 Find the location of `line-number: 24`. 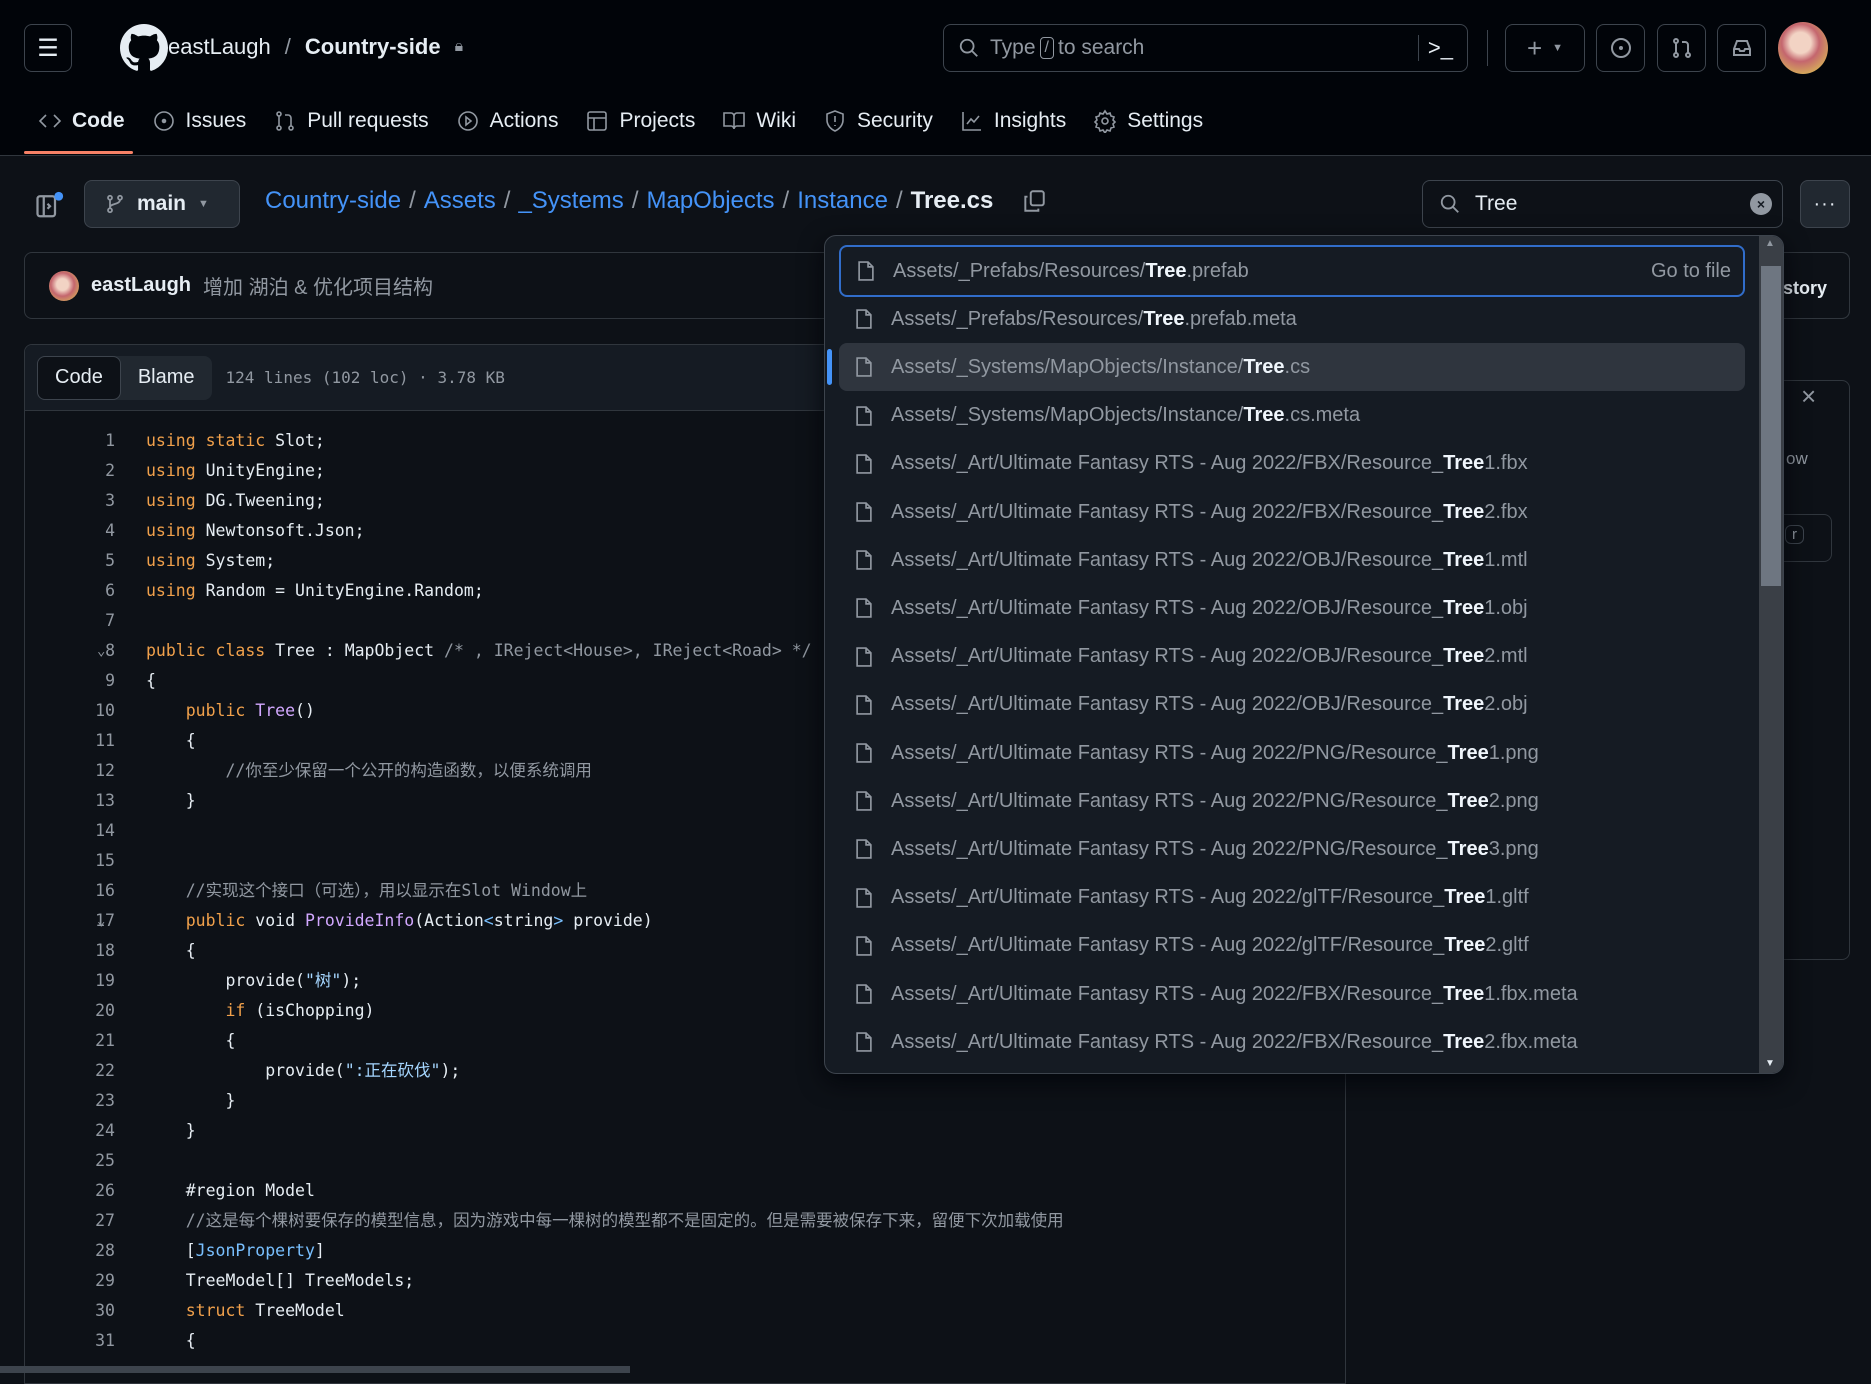

line-number: 24 is located at coordinates (105, 1131).